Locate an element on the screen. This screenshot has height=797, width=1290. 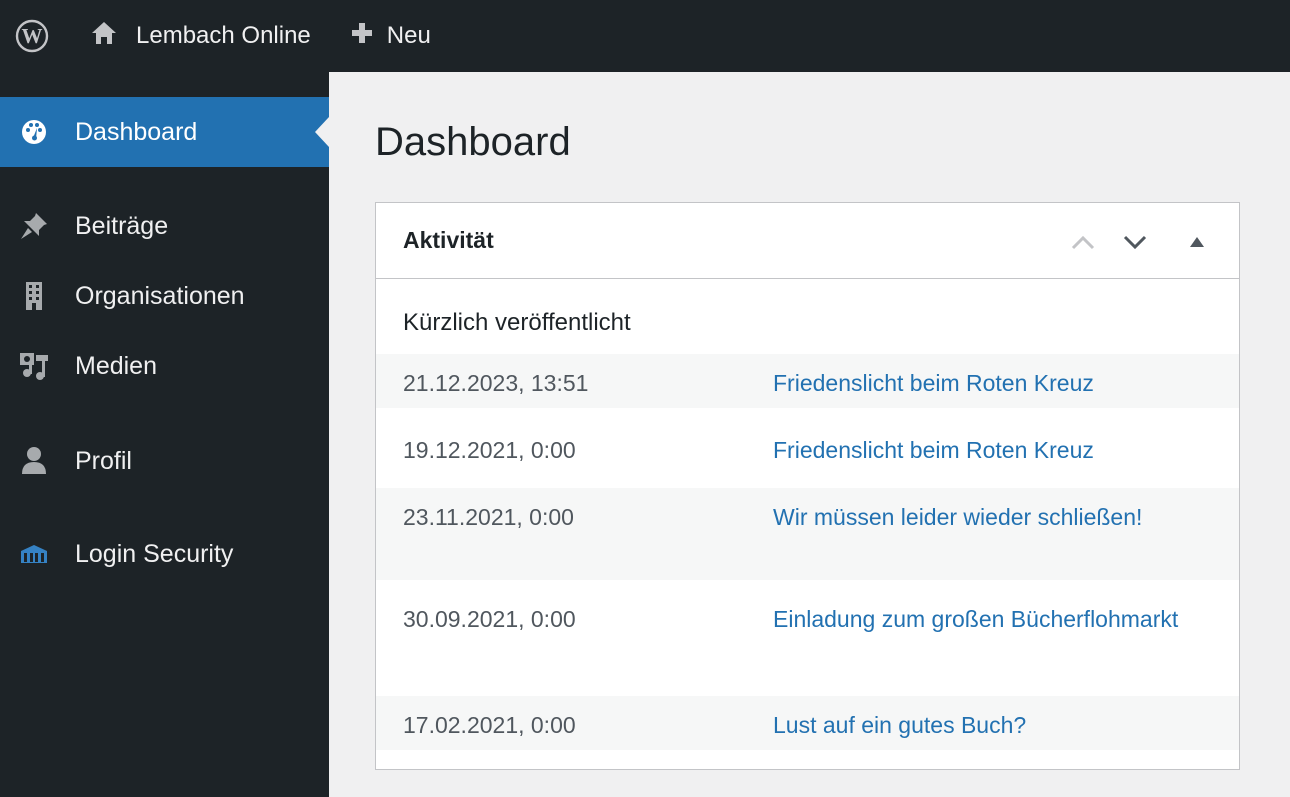
sidebar-item-organisationen: Organisationen is located at coordinates (164, 296).